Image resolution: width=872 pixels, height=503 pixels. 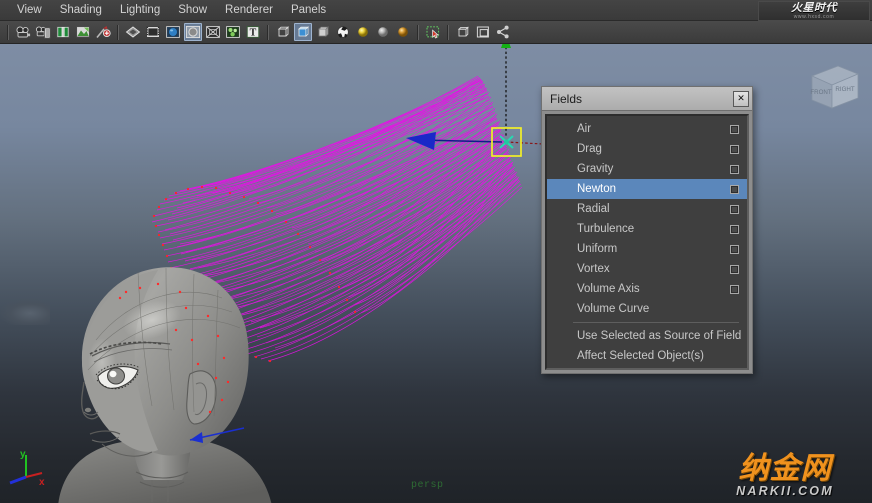 What do you see at coordinates (647, 269) in the screenshot?
I see `field-item-vortex: Vortex` at bounding box center [647, 269].